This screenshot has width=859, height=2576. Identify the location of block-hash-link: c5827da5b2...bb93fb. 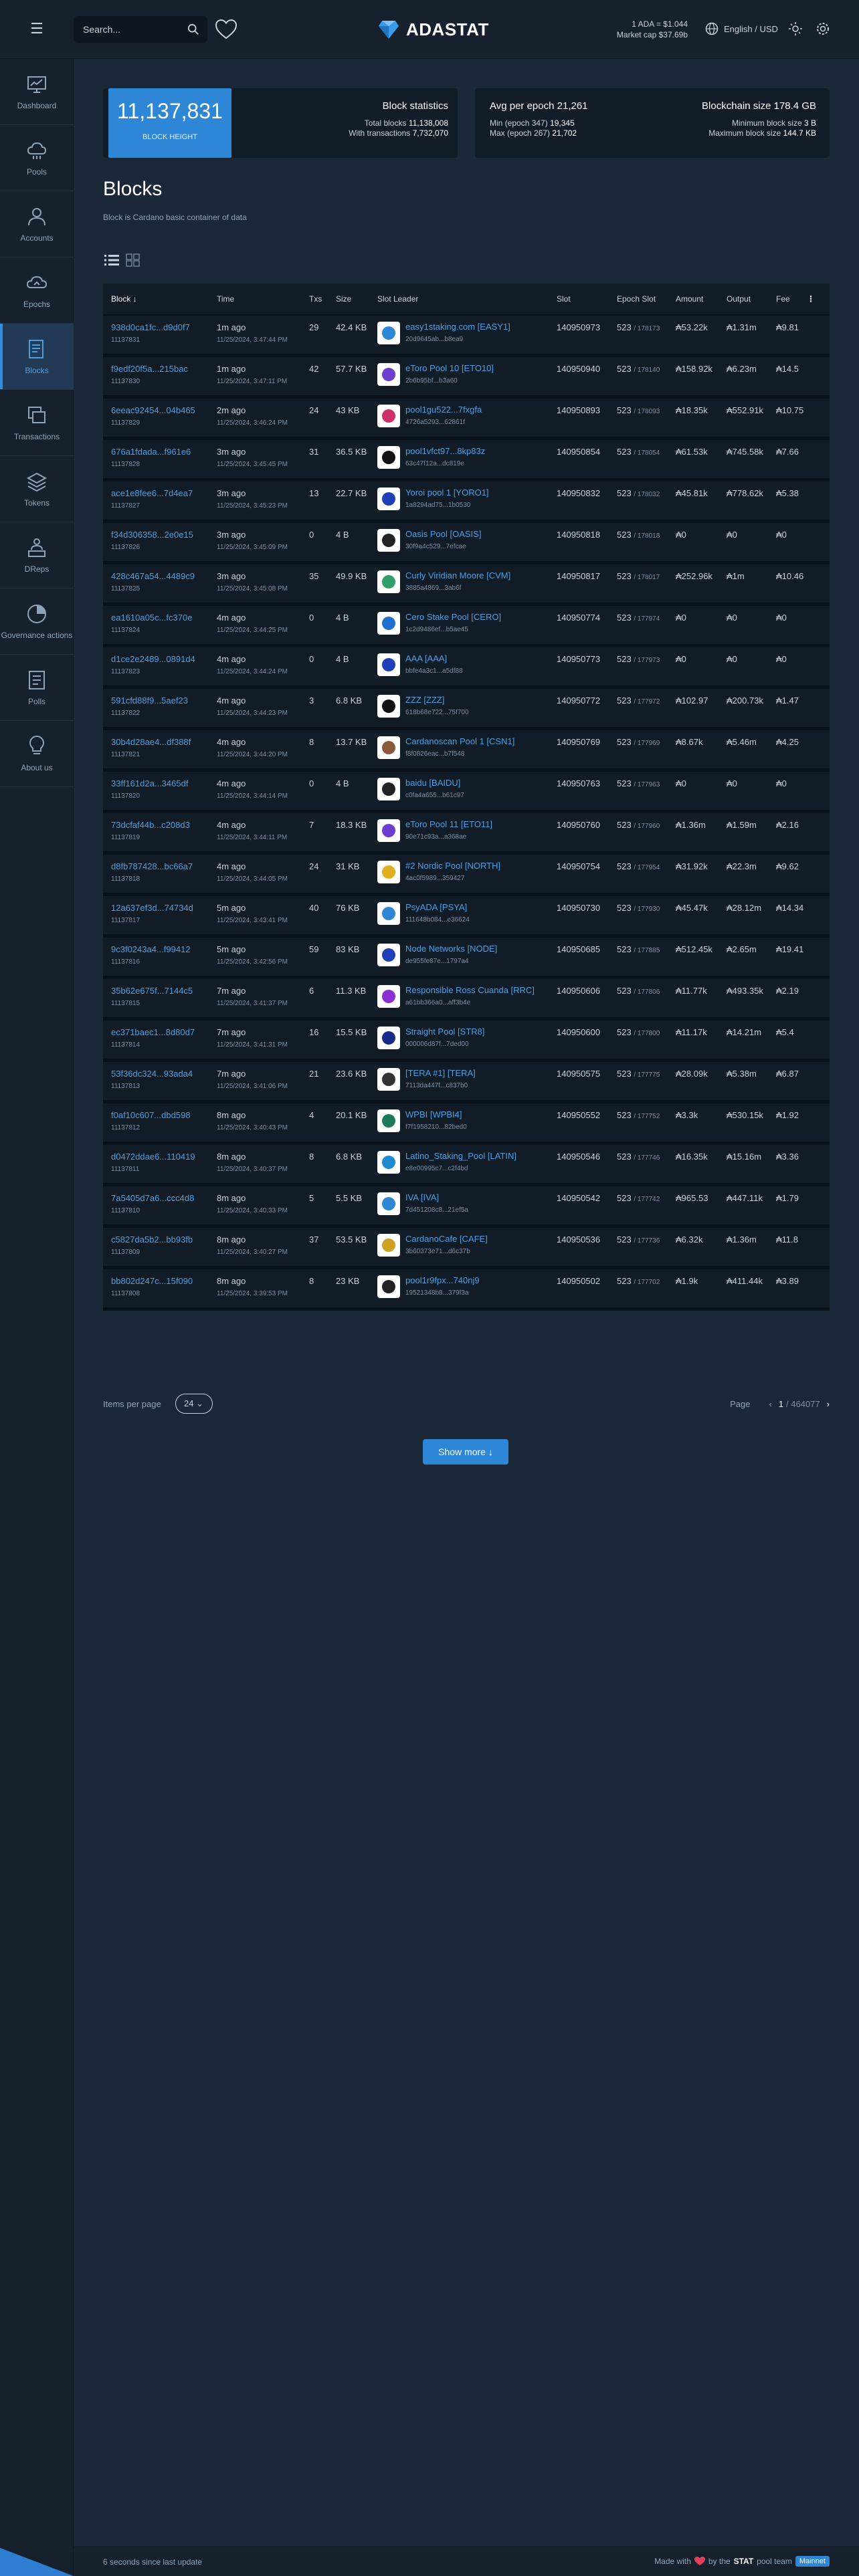
(160, 1240).